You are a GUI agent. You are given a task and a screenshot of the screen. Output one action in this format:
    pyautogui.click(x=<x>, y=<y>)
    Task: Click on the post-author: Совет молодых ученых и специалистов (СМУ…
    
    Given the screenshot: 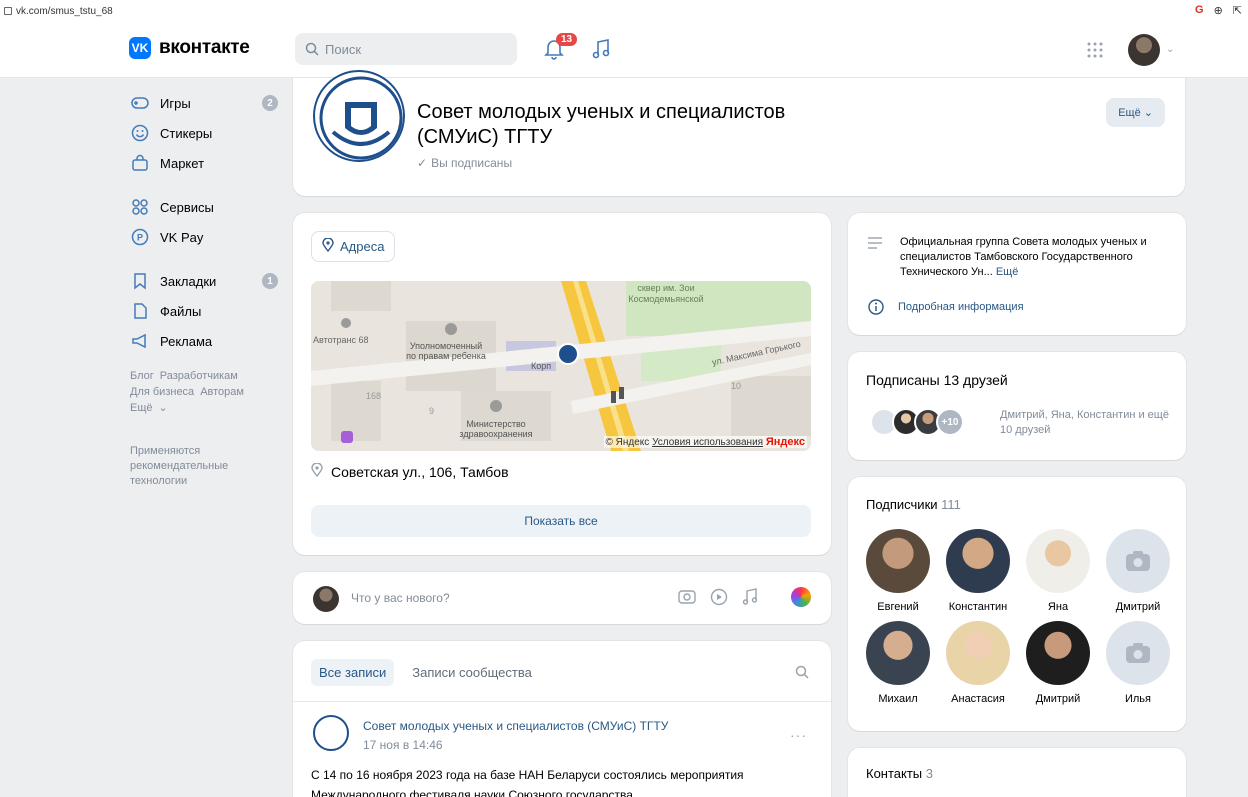 What is the action you would take?
    pyautogui.click(x=515, y=726)
    